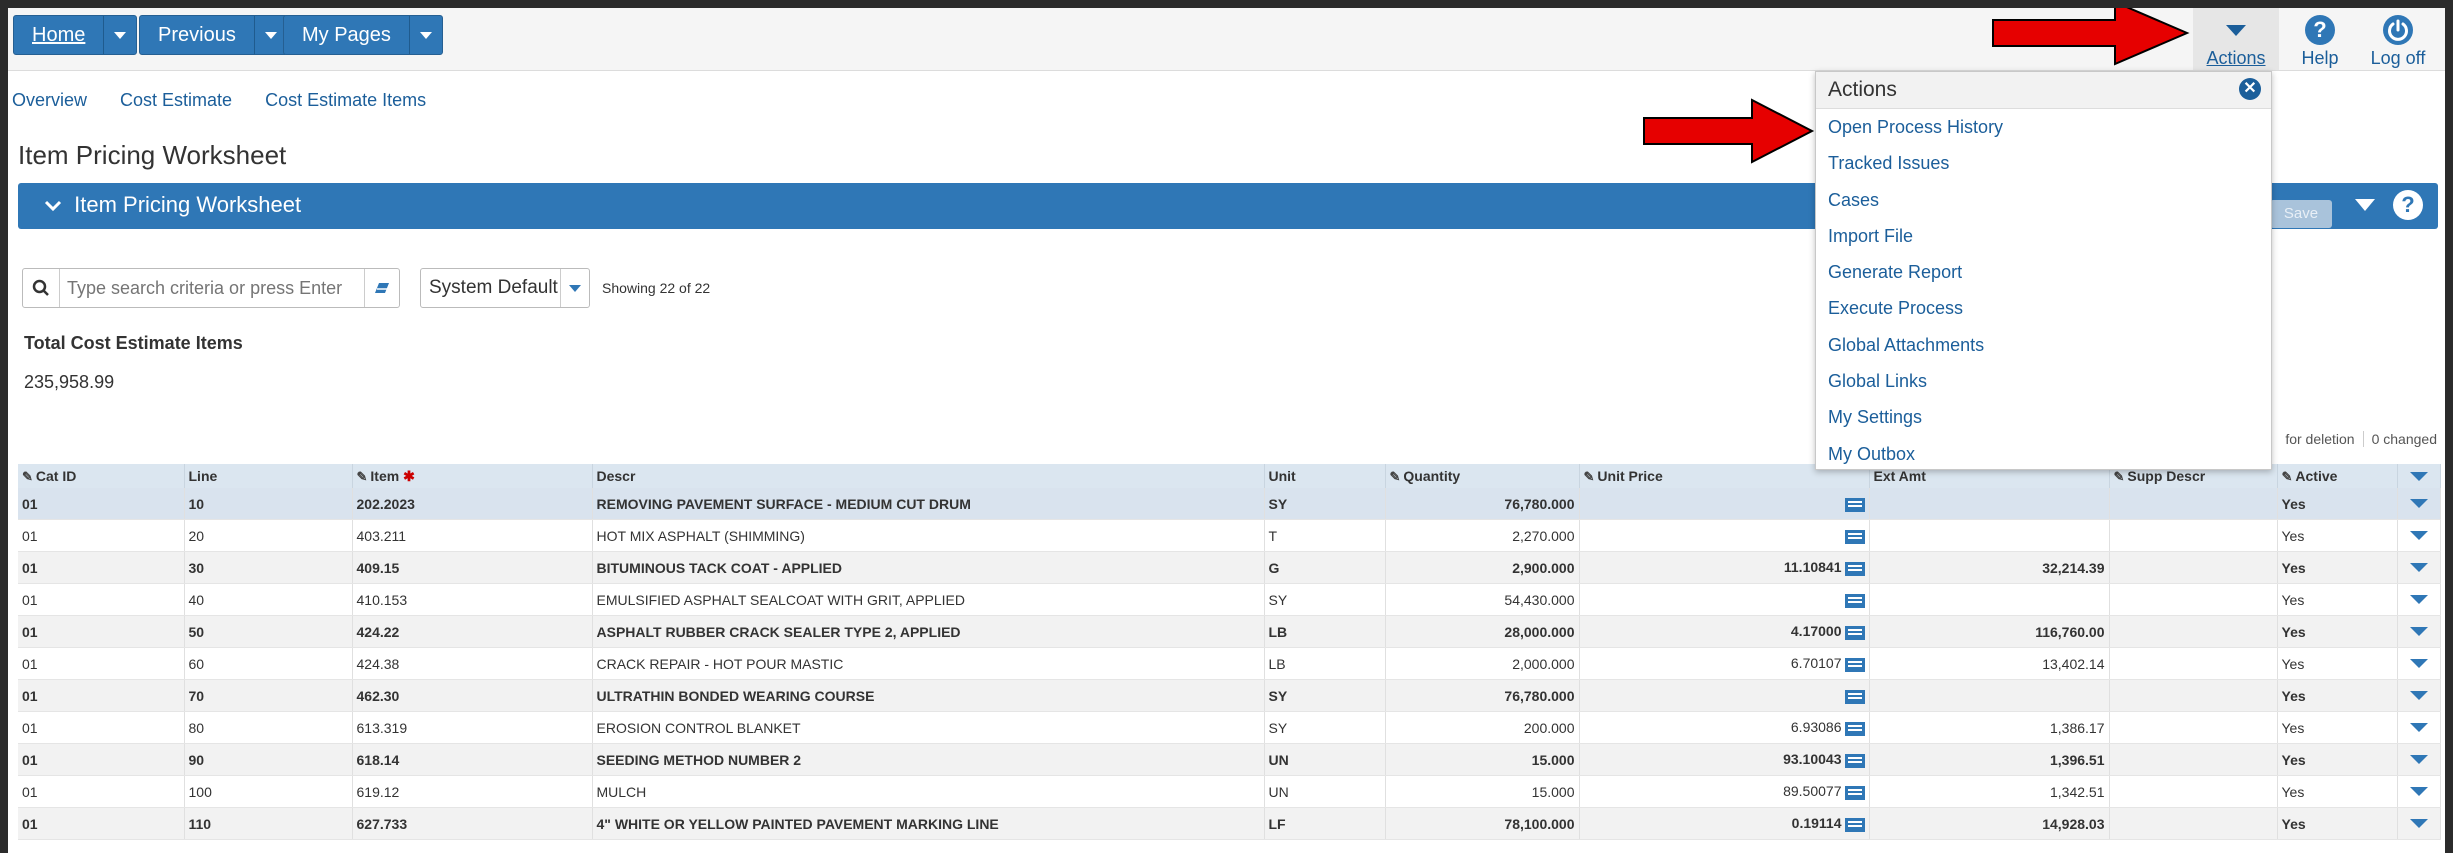  What do you see at coordinates (928, 567) in the screenshot?
I see `cell-descr: BITUMINOUS TACK COAT - APPLIED` at bounding box center [928, 567].